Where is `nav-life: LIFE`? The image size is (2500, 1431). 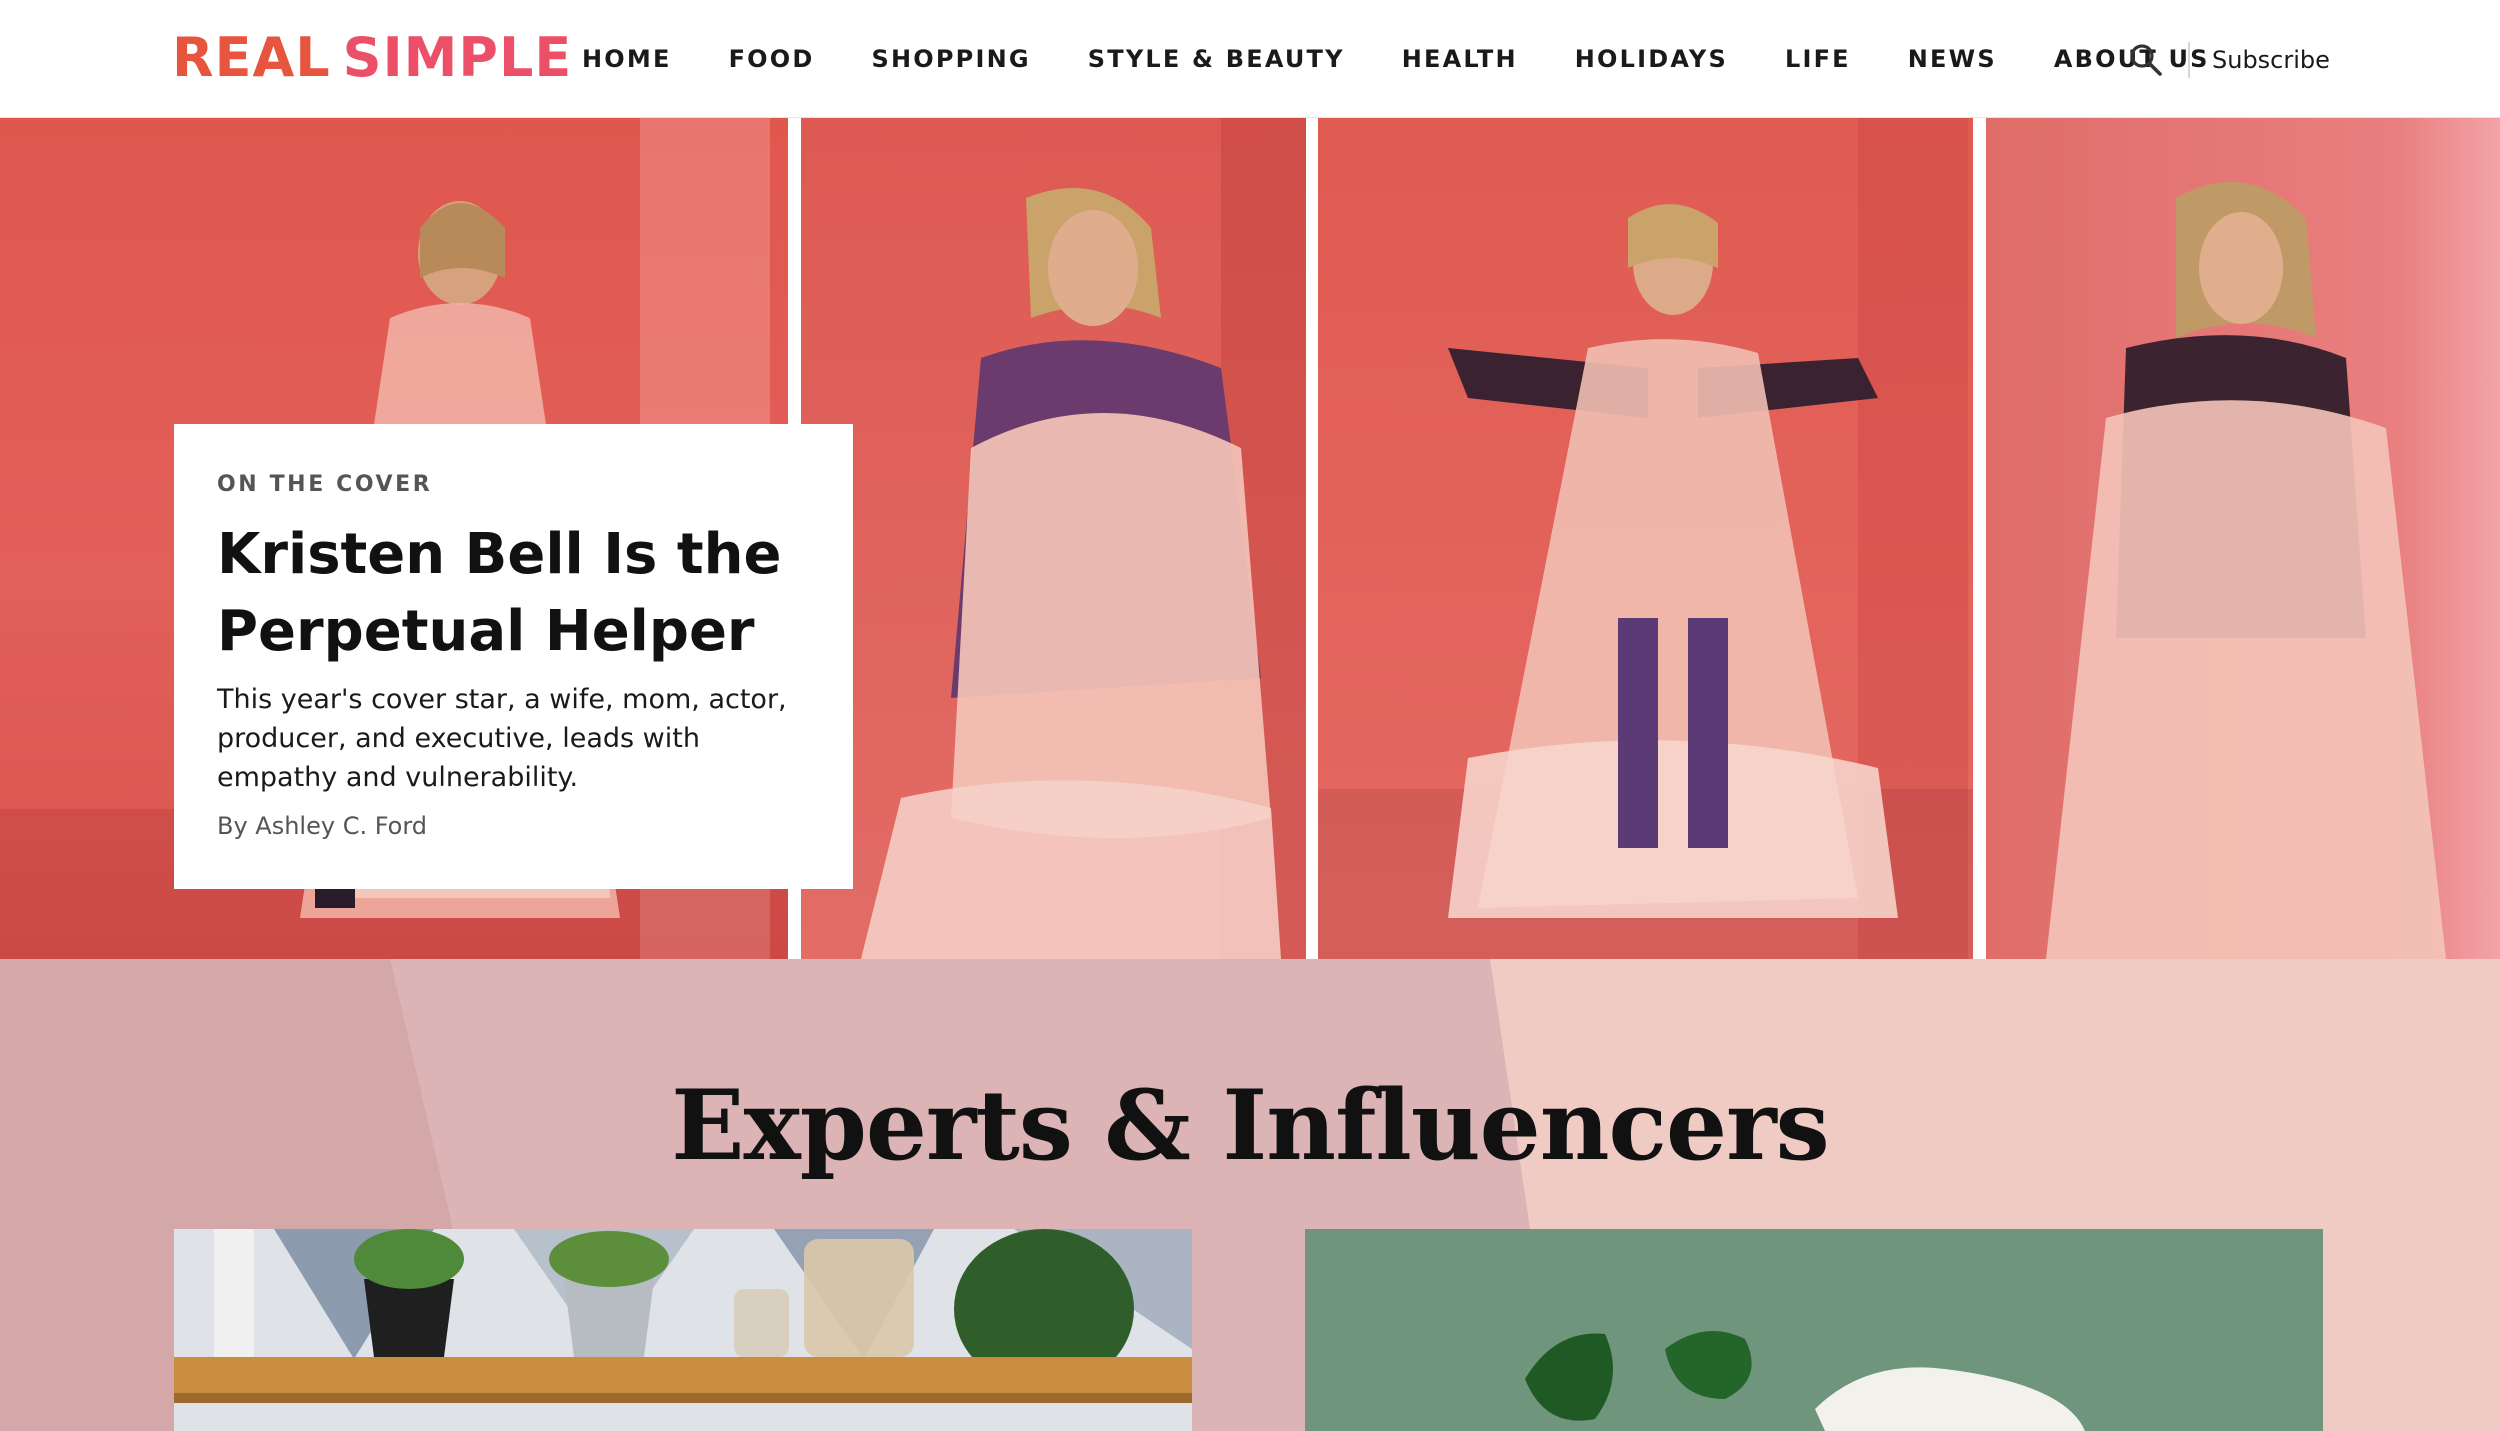 nav-life: LIFE is located at coordinates (1818, 59).